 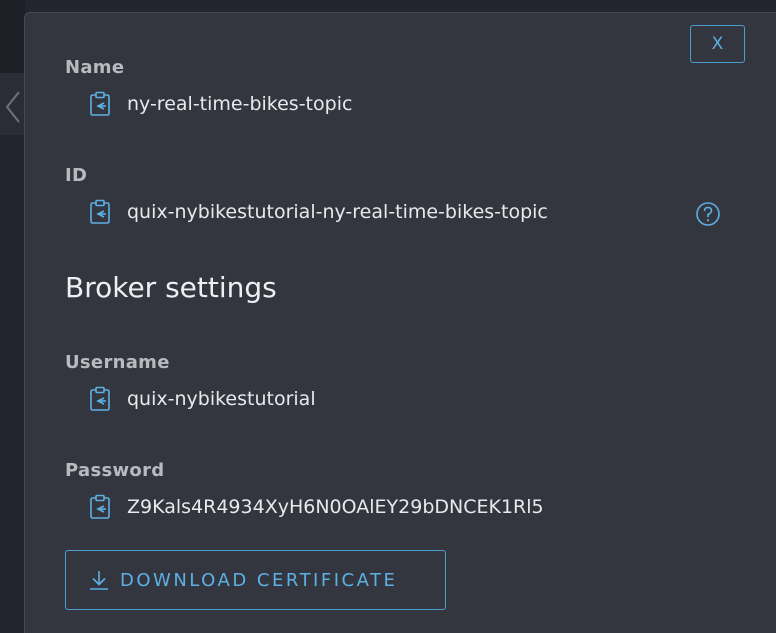 What do you see at coordinates (99, 580) in the screenshot?
I see `download-icon` at bounding box center [99, 580].